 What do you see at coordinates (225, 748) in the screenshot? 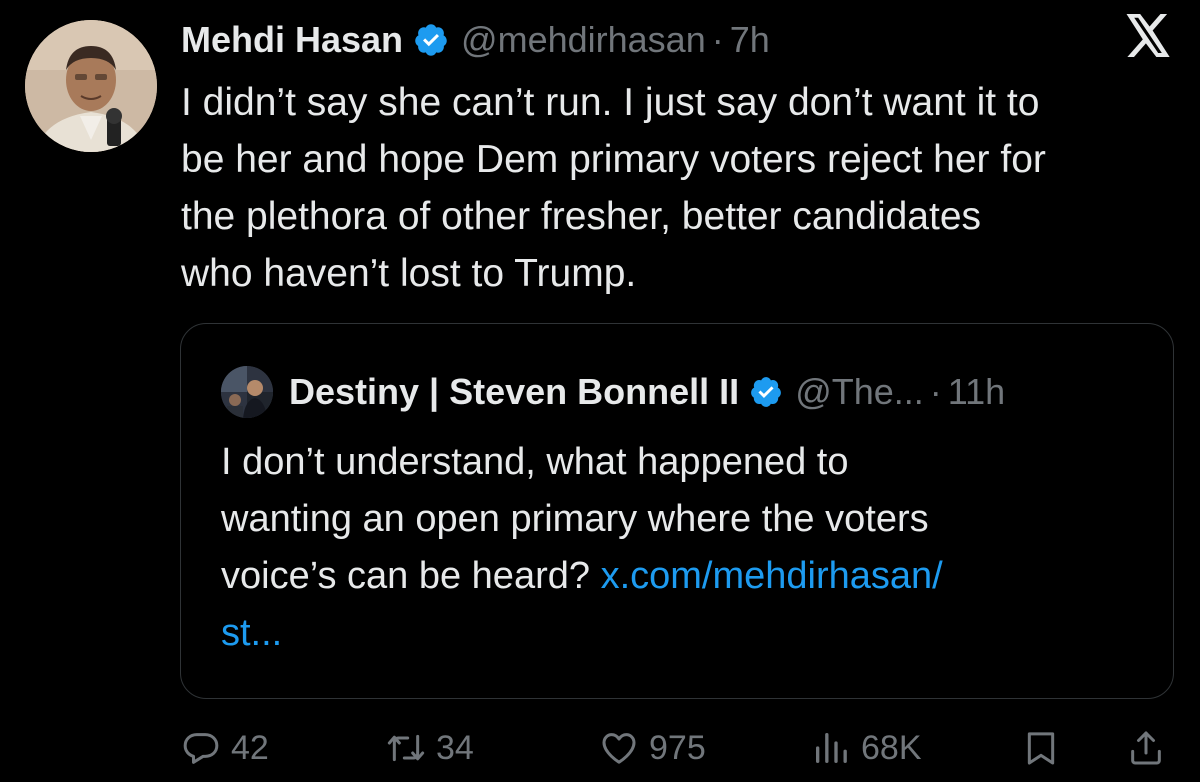
I see `reply-button: 42` at bounding box center [225, 748].